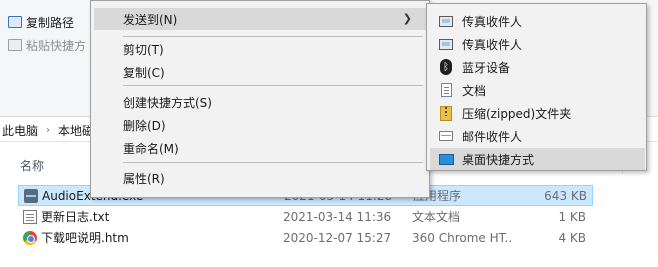  I want to click on menu-item-create-shortcut: 创建快捷方式(S), so click(260, 102).